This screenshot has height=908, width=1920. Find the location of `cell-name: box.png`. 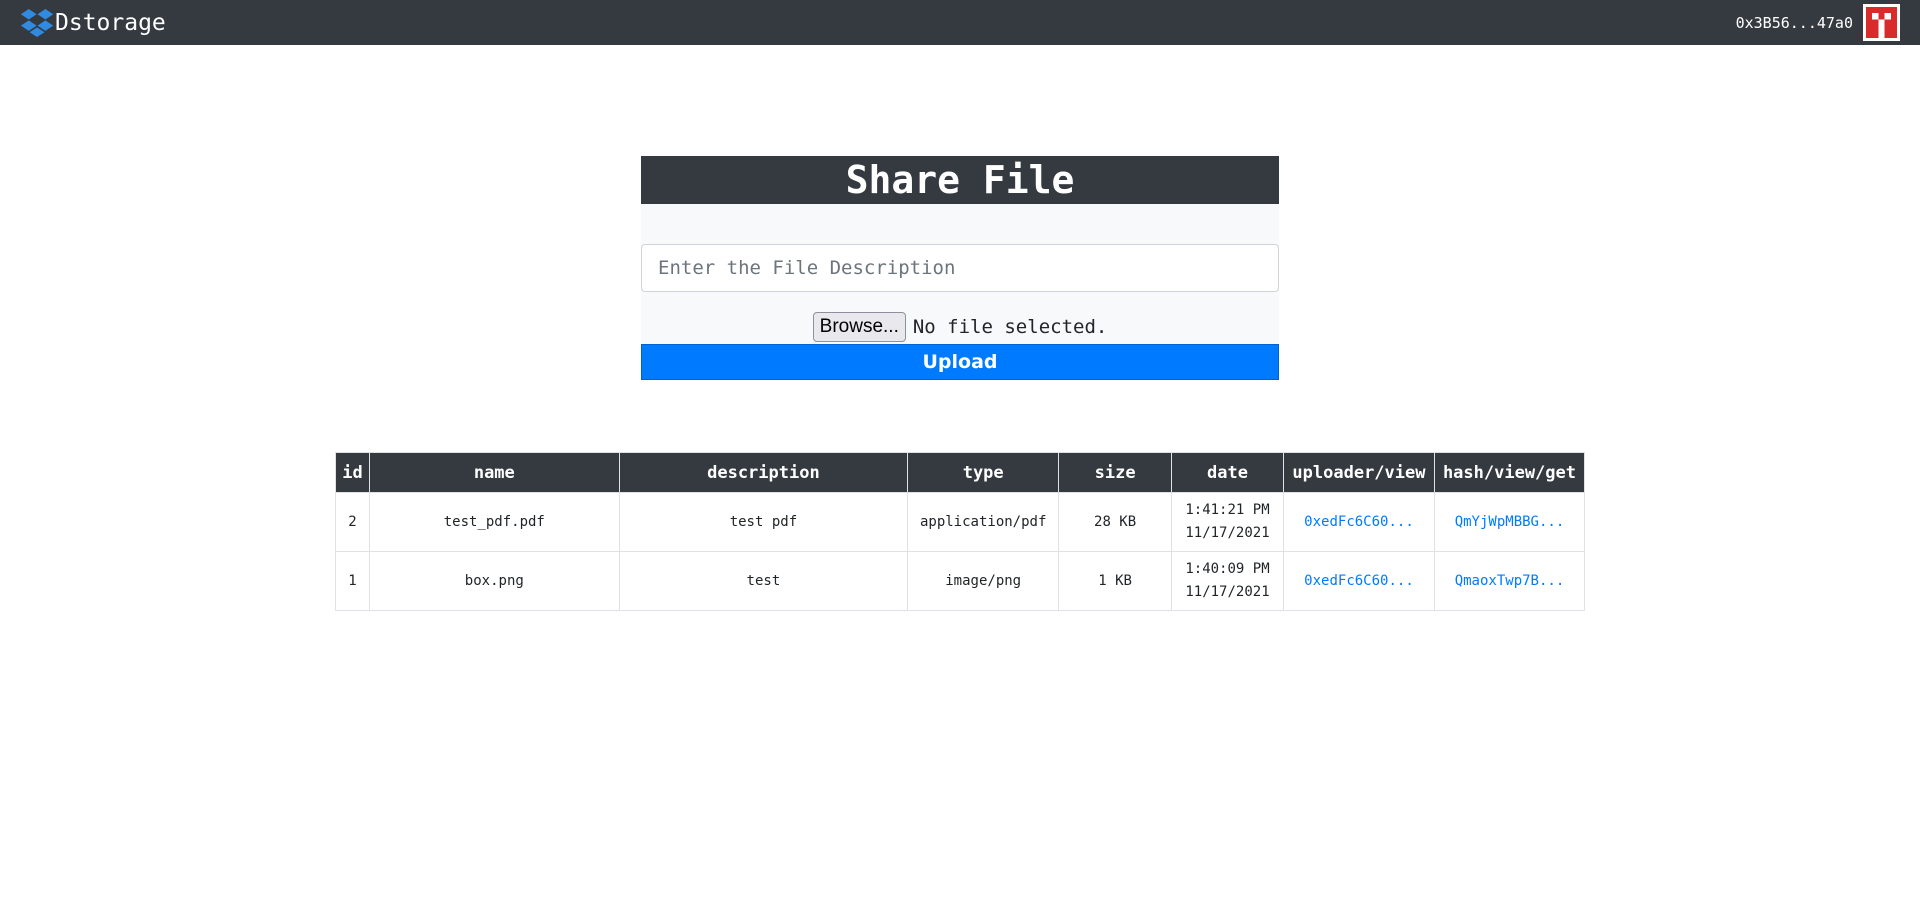

cell-name: box.png is located at coordinates (494, 581).